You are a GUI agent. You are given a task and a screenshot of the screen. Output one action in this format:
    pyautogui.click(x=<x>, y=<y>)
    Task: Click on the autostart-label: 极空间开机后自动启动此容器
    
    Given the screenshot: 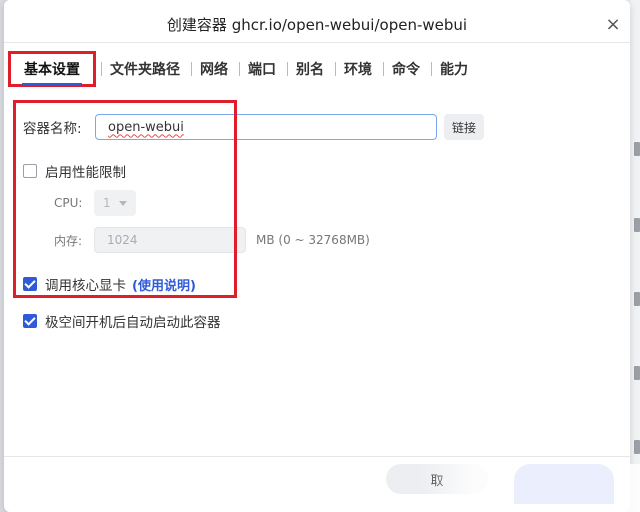 What is the action you would take?
    pyautogui.click(x=133, y=323)
    